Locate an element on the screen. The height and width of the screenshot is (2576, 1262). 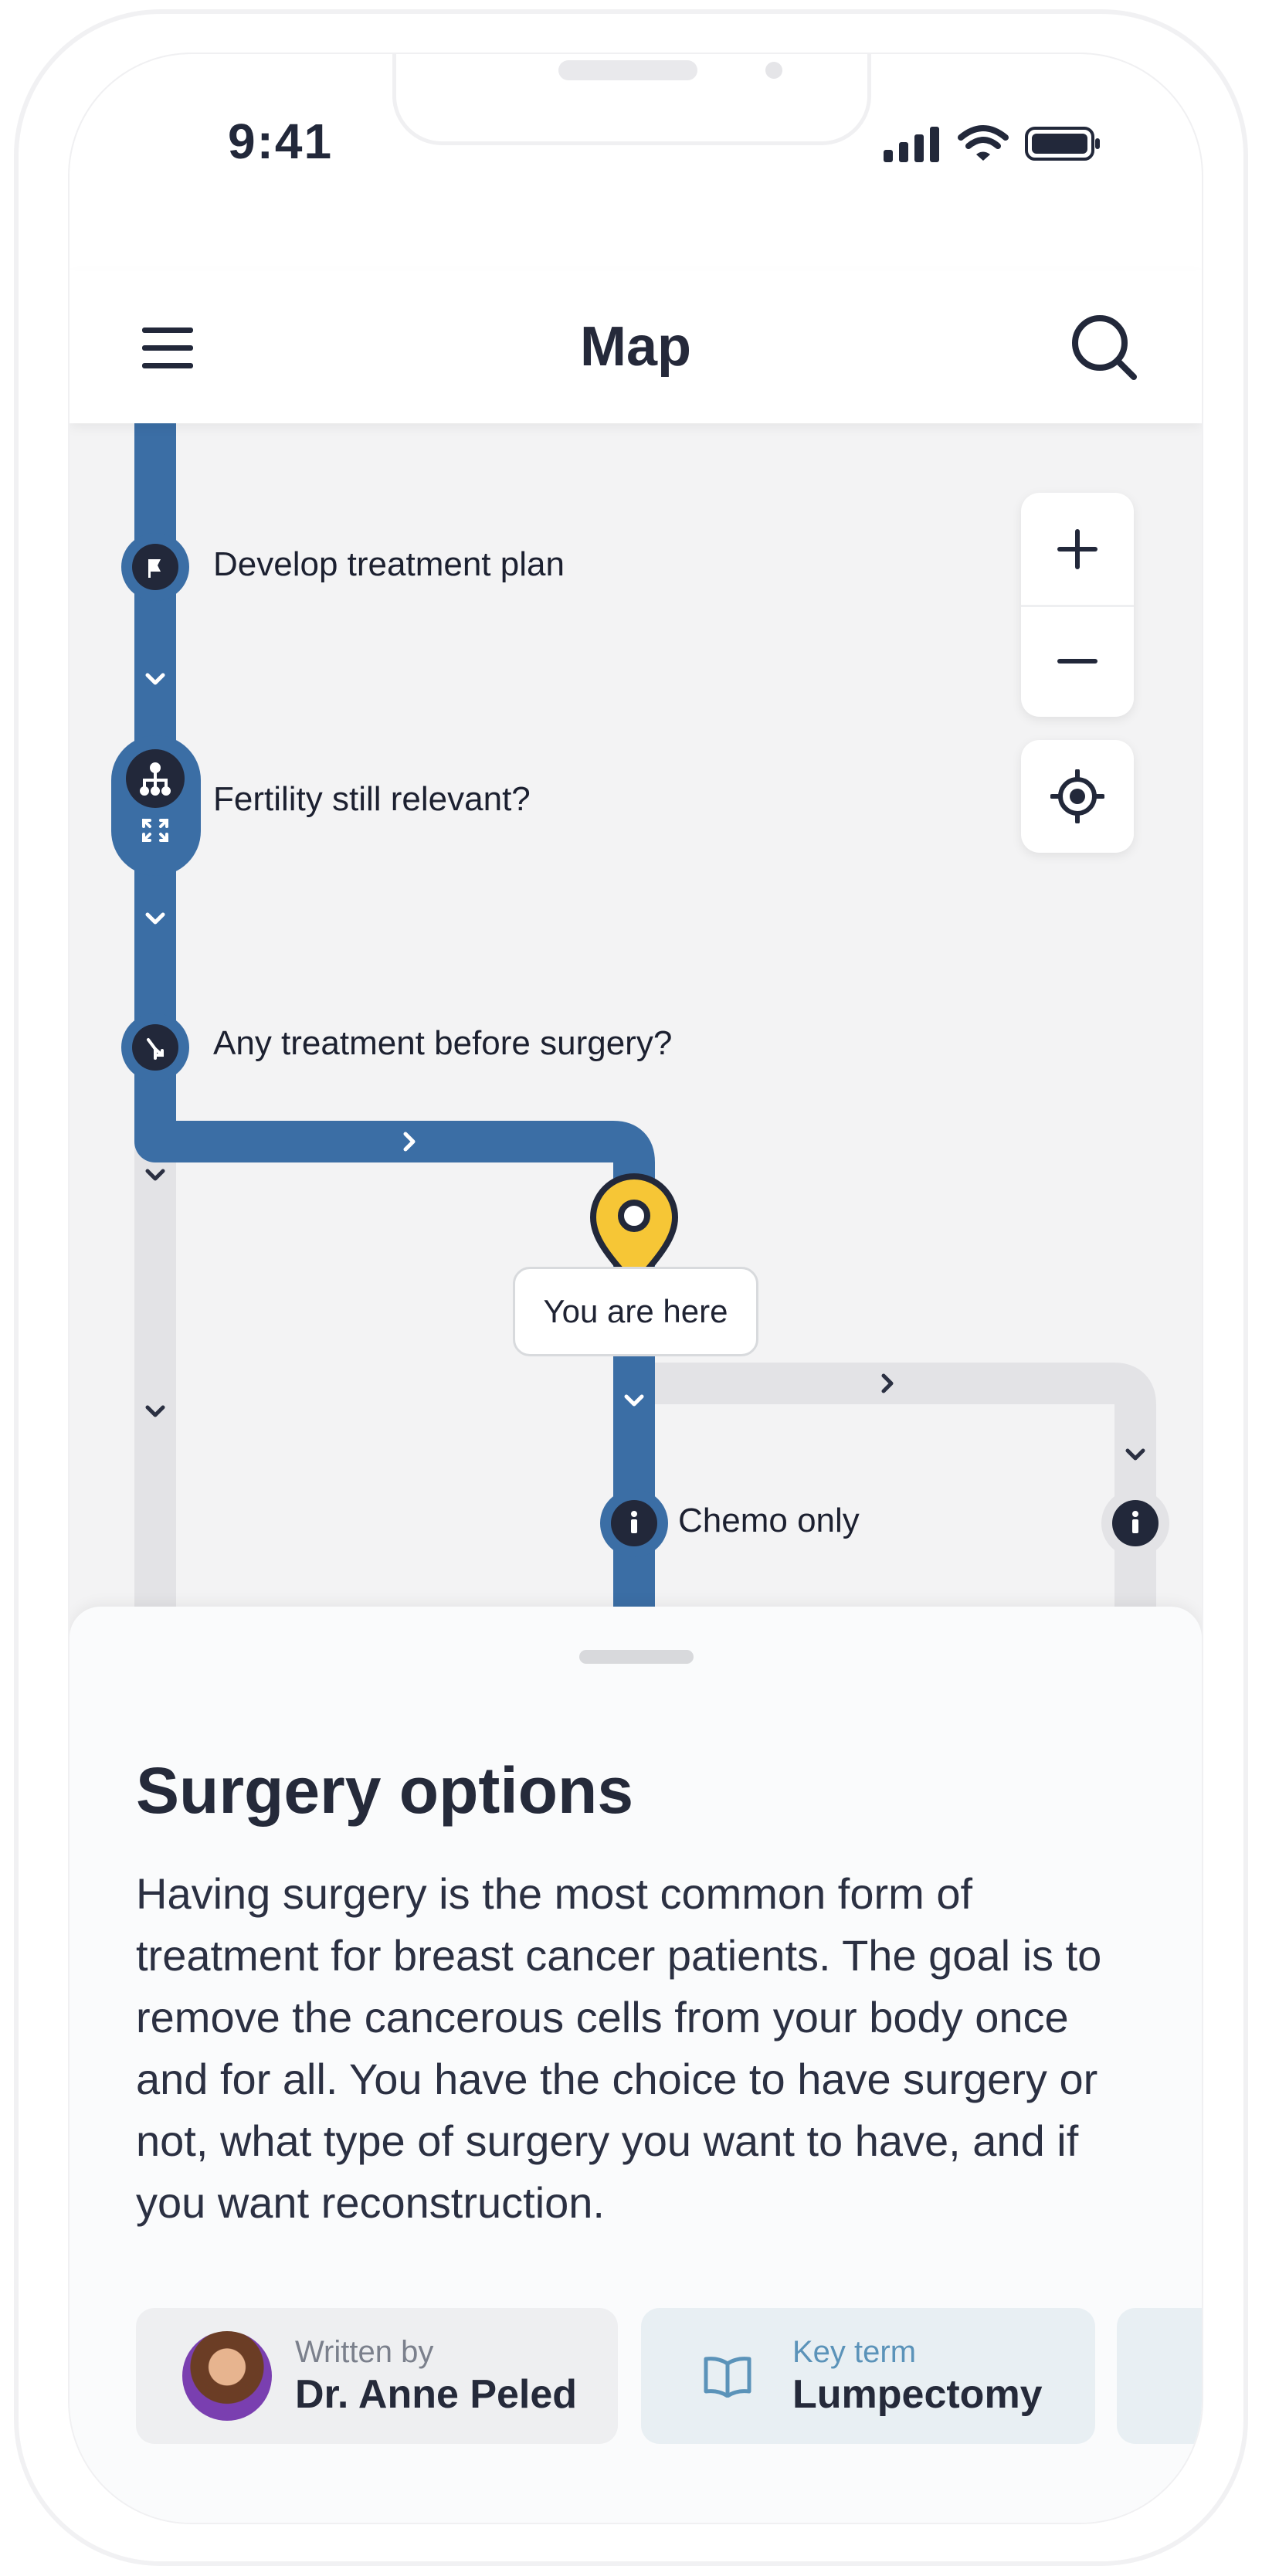
zoom-out-button is located at coordinates (1078, 661).